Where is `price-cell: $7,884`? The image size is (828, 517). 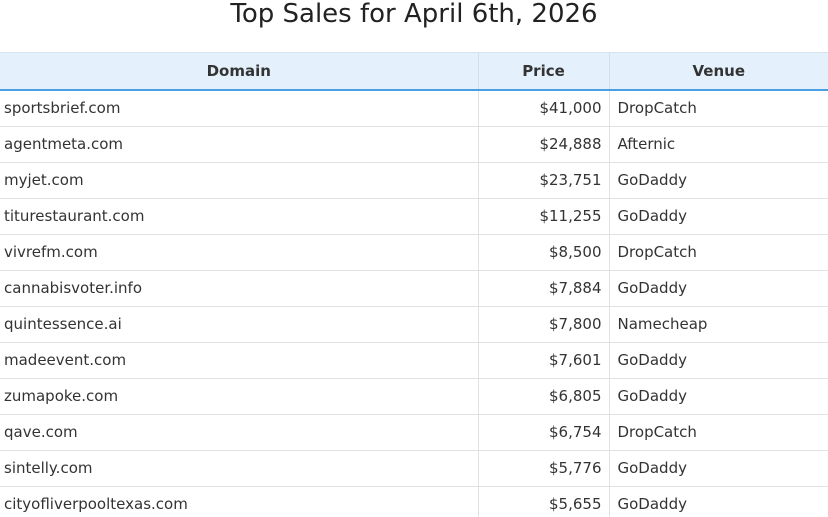
price-cell: $7,884 is located at coordinates (544, 288).